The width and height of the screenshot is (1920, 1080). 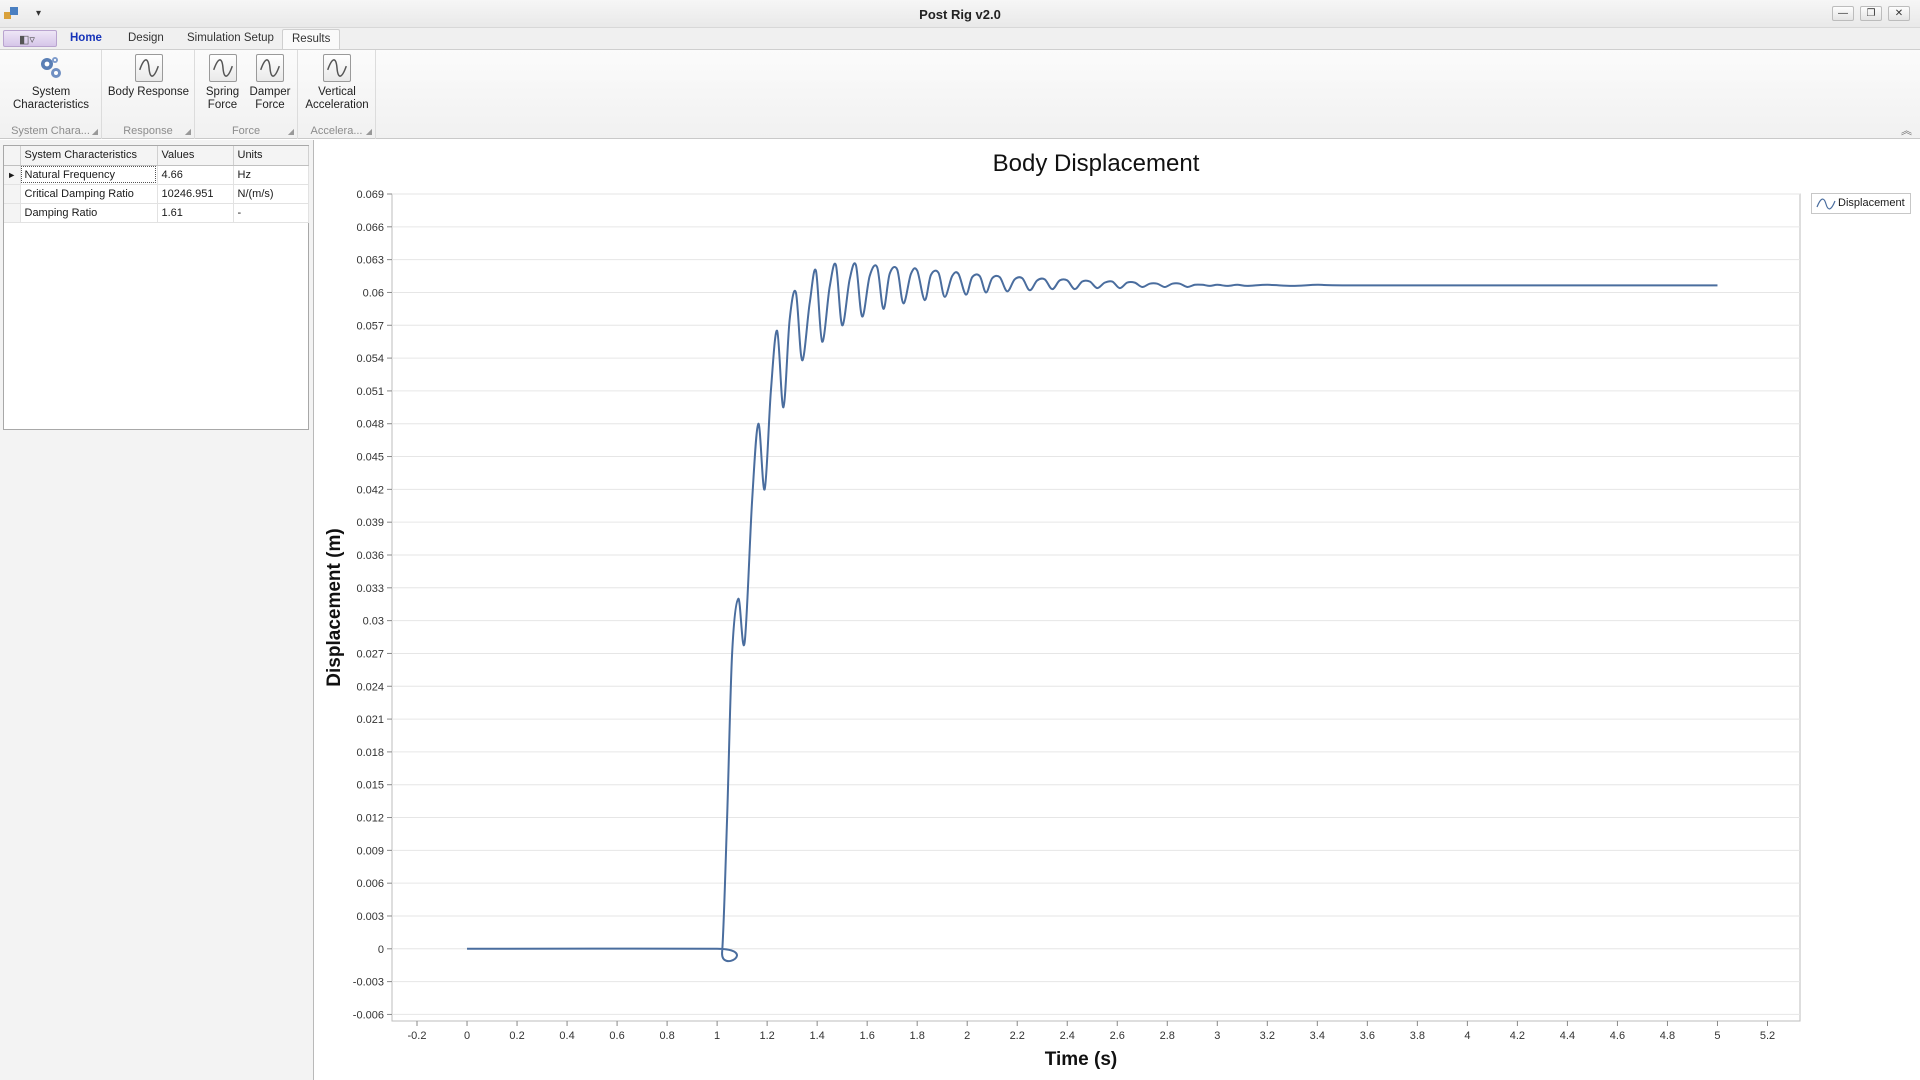 I want to click on legend-label: Displacement, so click(x=1871, y=203).